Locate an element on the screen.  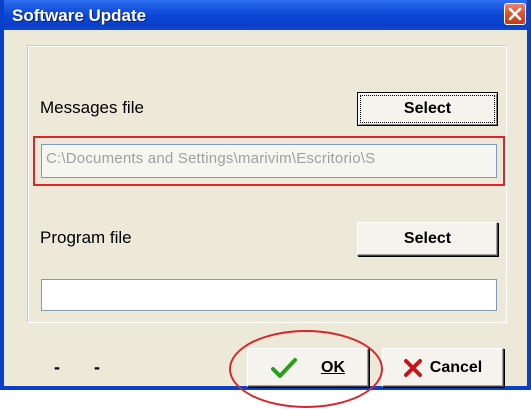
status-indicator-right: - is located at coordinates (97, 367).